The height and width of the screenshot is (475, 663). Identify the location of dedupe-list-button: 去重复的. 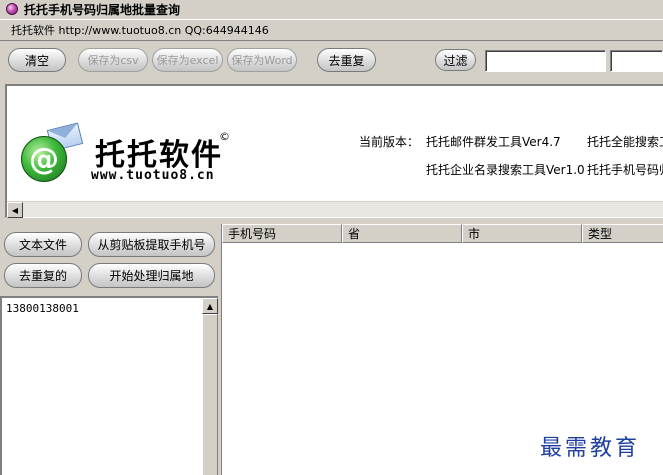
(43, 275).